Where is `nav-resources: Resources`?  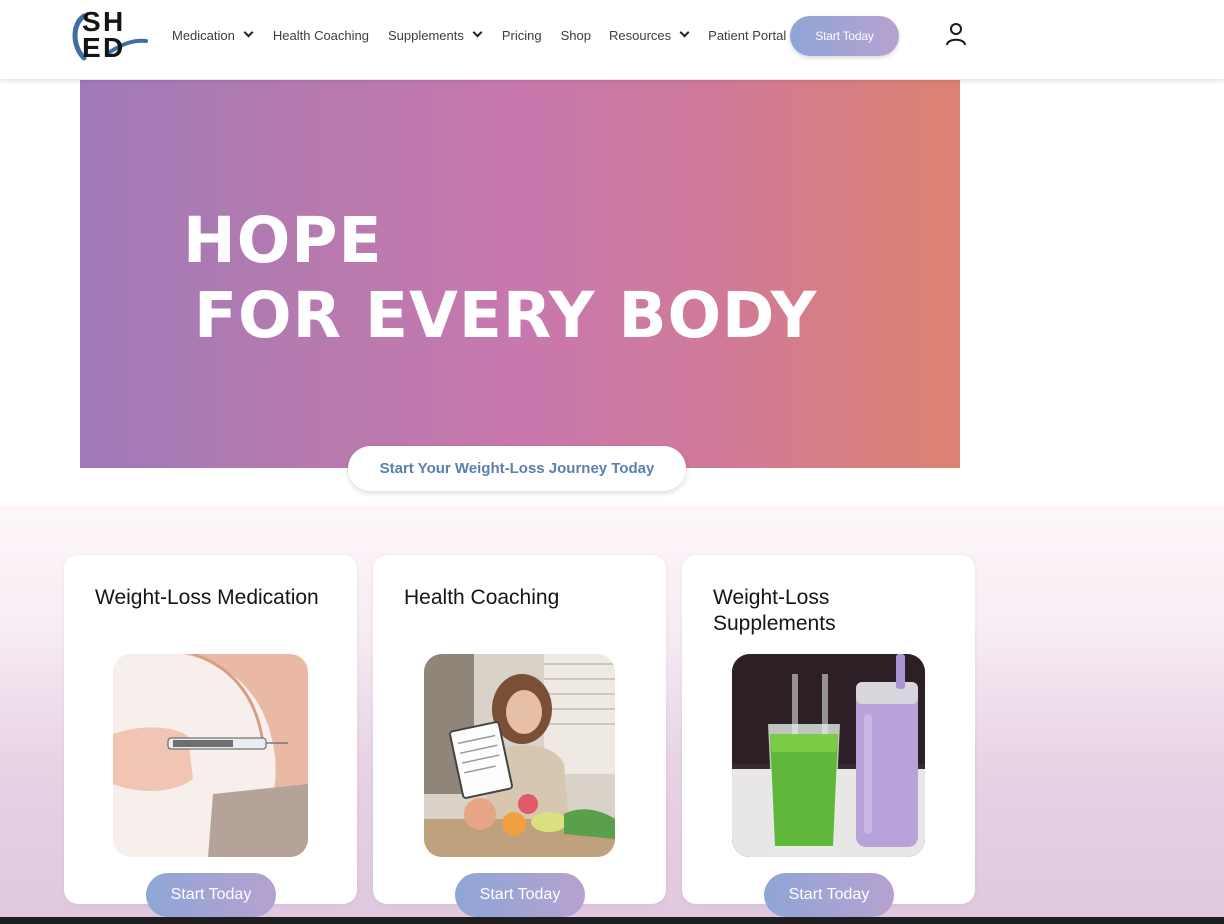 nav-resources: Resources is located at coordinates (649, 35).